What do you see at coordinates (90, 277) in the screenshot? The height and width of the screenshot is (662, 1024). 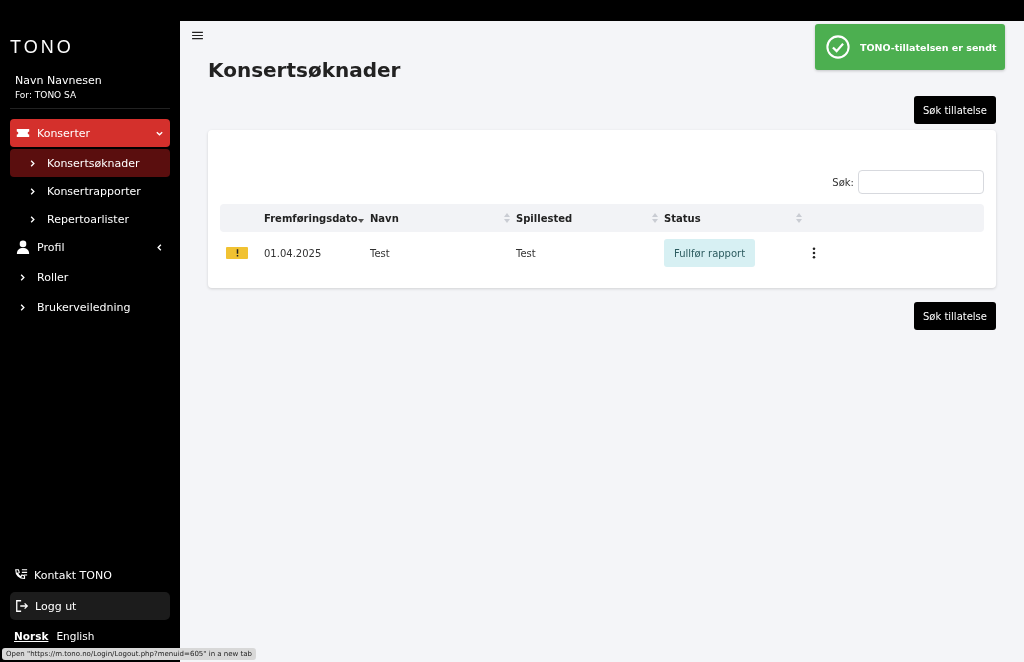 I see `nav-item: Roller` at bounding box center [90, 277].